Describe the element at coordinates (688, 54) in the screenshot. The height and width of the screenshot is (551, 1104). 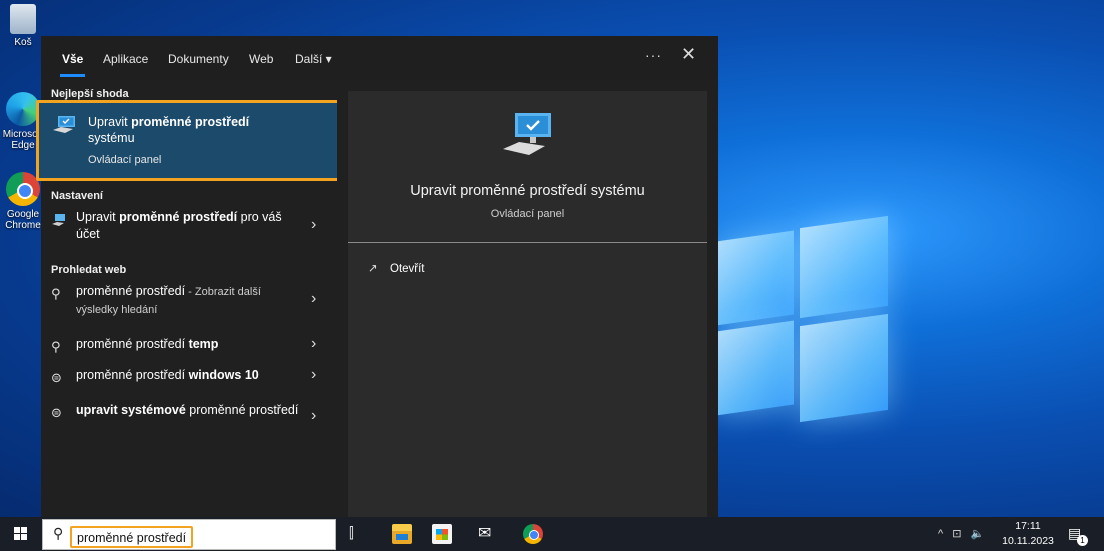
I see `close-icon: ✕` at that location.